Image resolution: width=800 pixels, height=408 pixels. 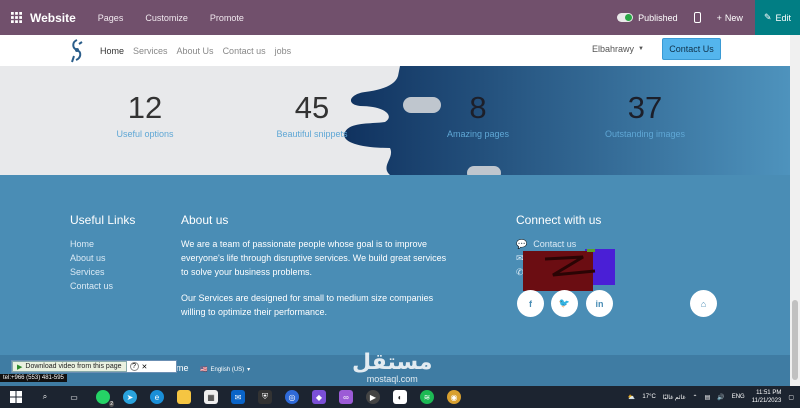 I want to click on firefox-icon: ◐, so click(x=400, y=397).